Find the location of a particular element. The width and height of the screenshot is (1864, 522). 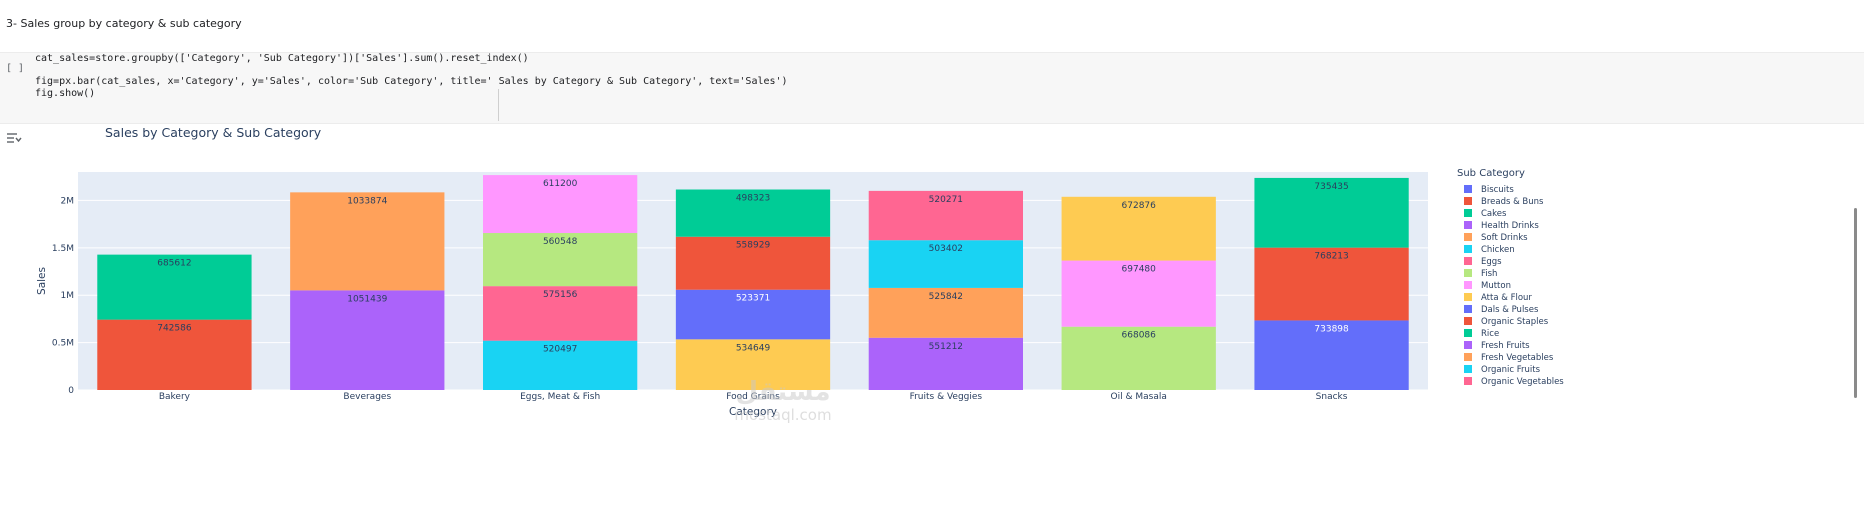

legend-item-label: Breads & Buns is located at coordinates (1512, 202).